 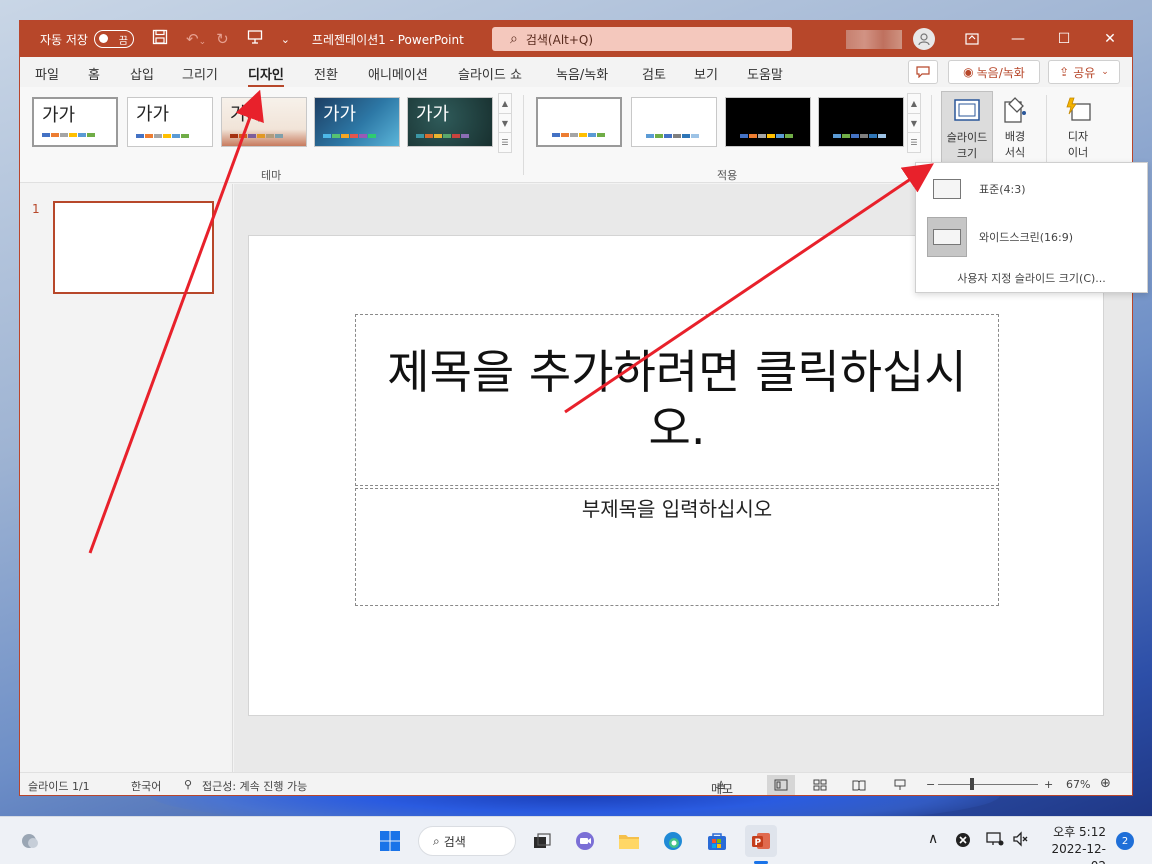 I want to click on variants-gallery-scroll: ▲ ▼ ☰, so click(x=914, y=123).